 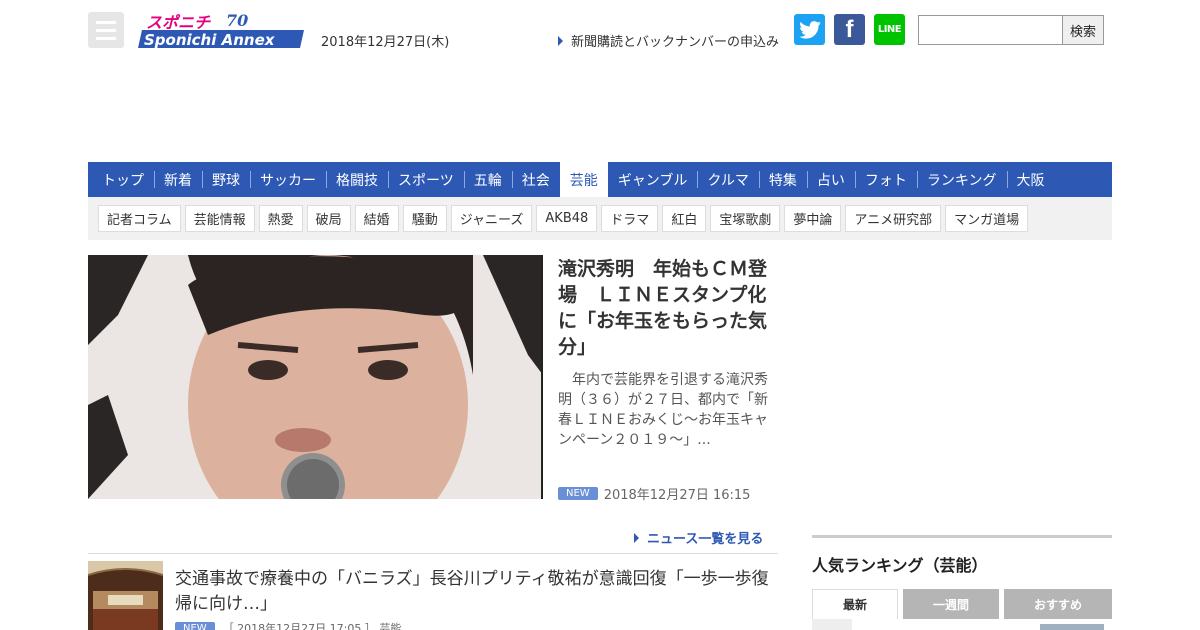 What do you see at coordinates (705, 539) in the screenshot?
I see `news-list-label: ニュース一覧を見る` at bounding box center [705, 539].